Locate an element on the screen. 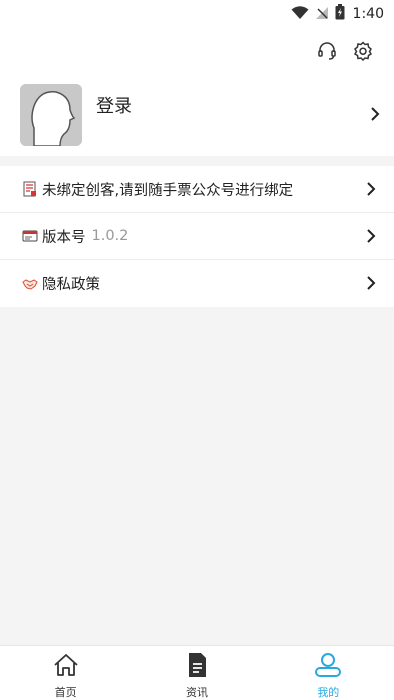 The width and height of the screenshot is (394, 700). status-icons: 1:40 is located at coordinates (337, 14).